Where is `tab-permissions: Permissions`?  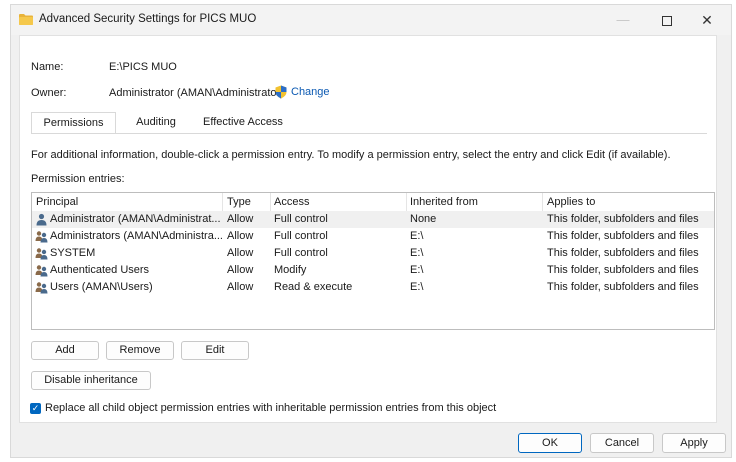 tab-permissions: Permissions is located at coordinates (73, 123).